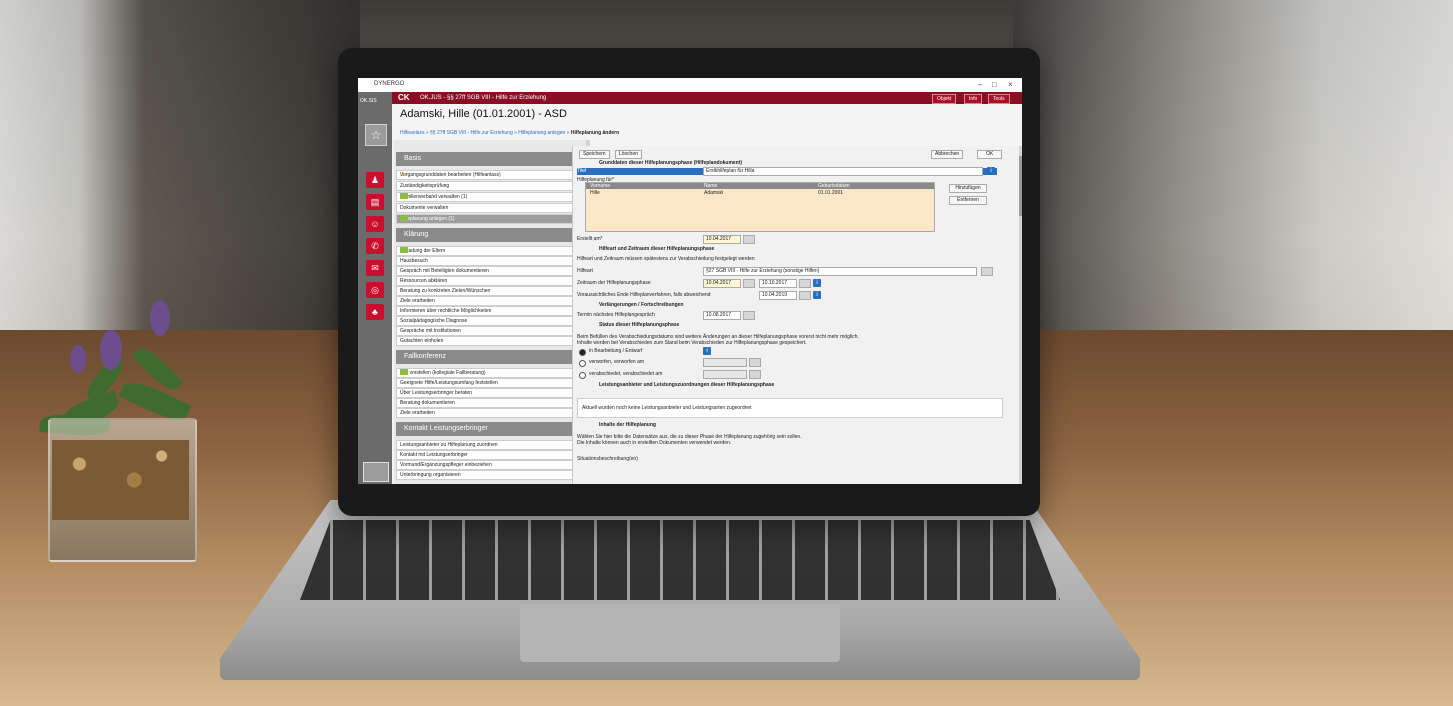 The width and height of the screenshot is (1453, 706). I want to click on form-scrollbar, so click(1020, 315).